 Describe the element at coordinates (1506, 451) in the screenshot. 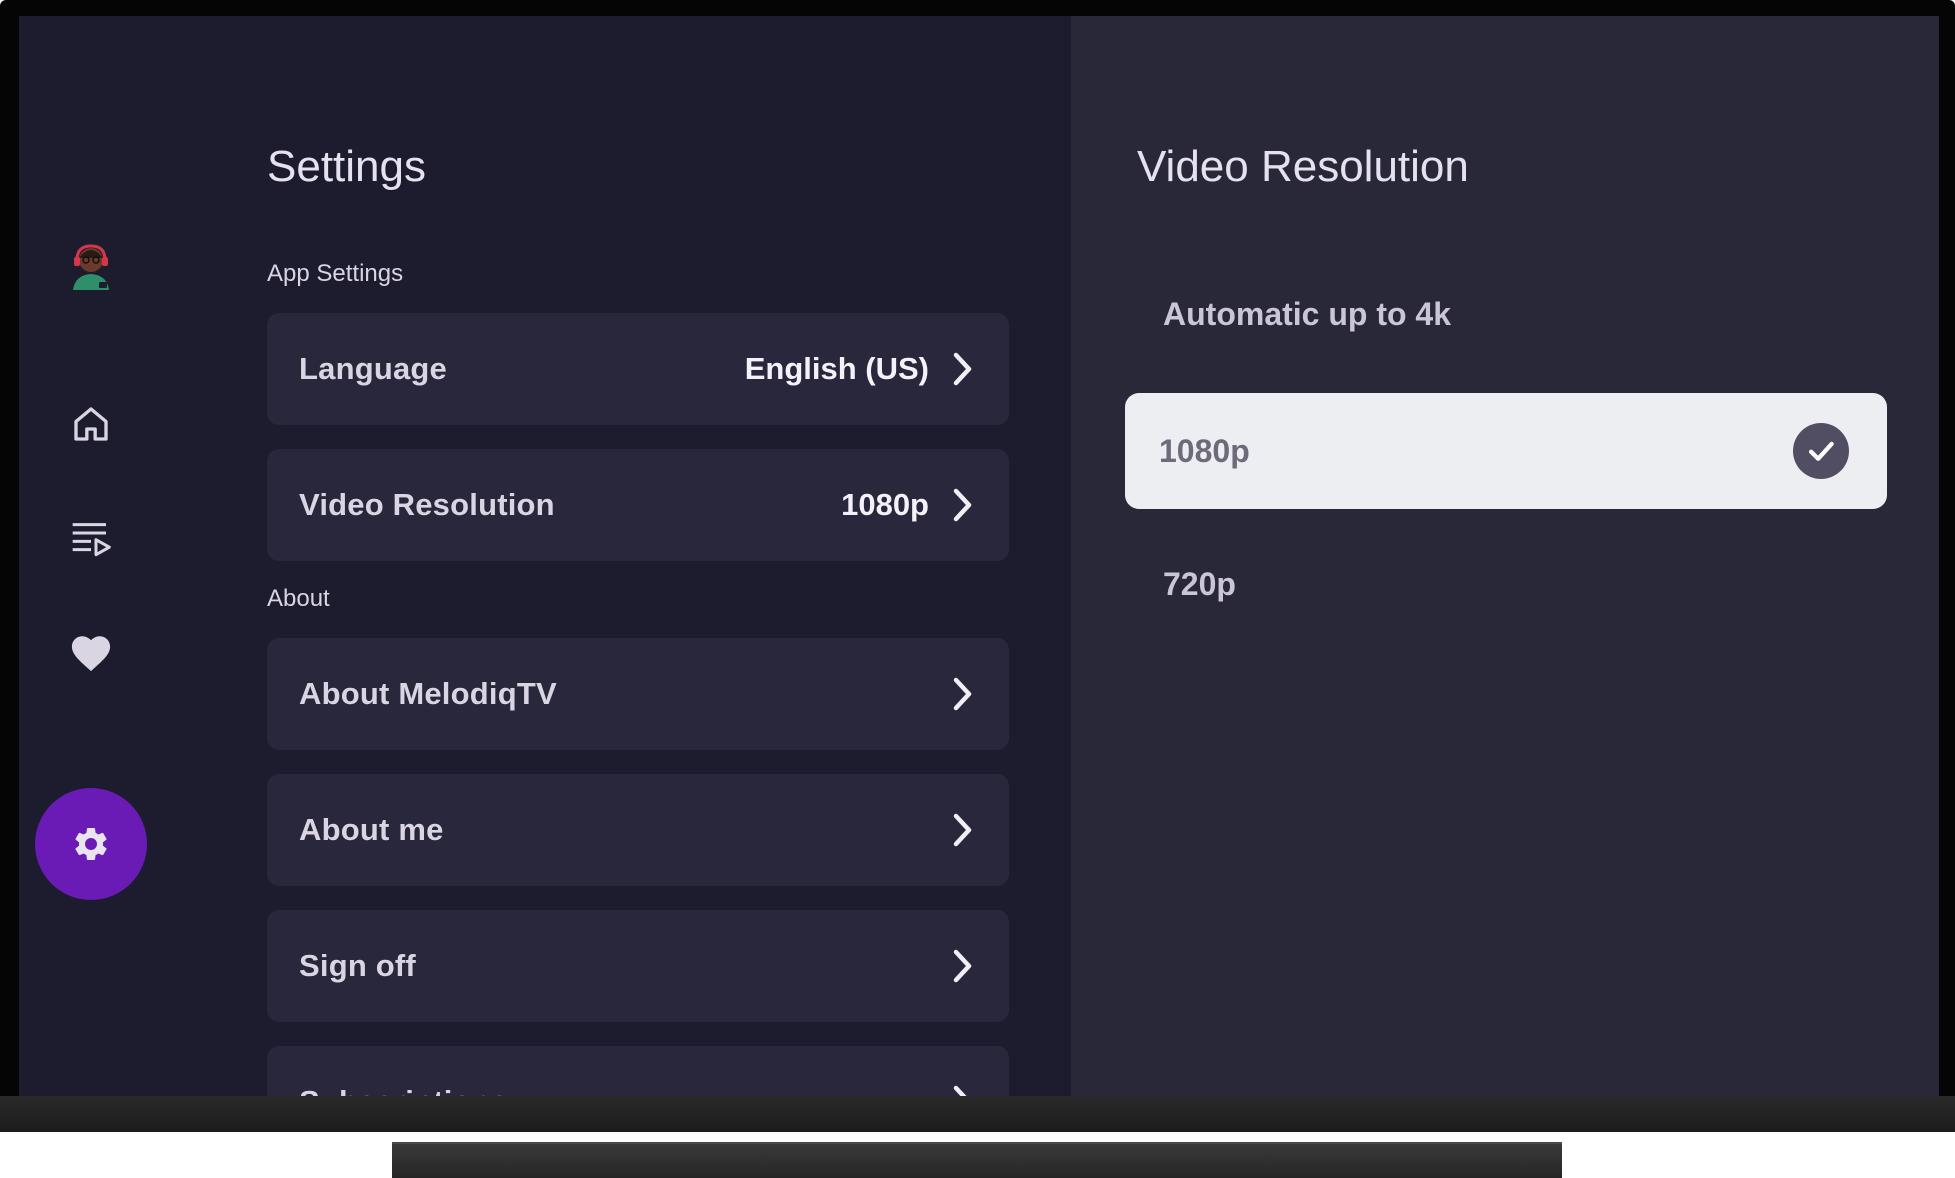

I see `option-1080p: 1080p` at that location.